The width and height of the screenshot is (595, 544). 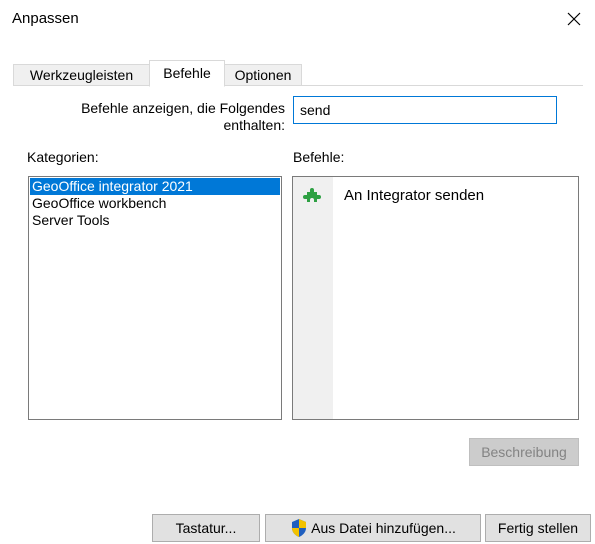 I want to click on category-item-geooffice-integrator: GeoOffice integrator 2021, so click(x=155, y=186).